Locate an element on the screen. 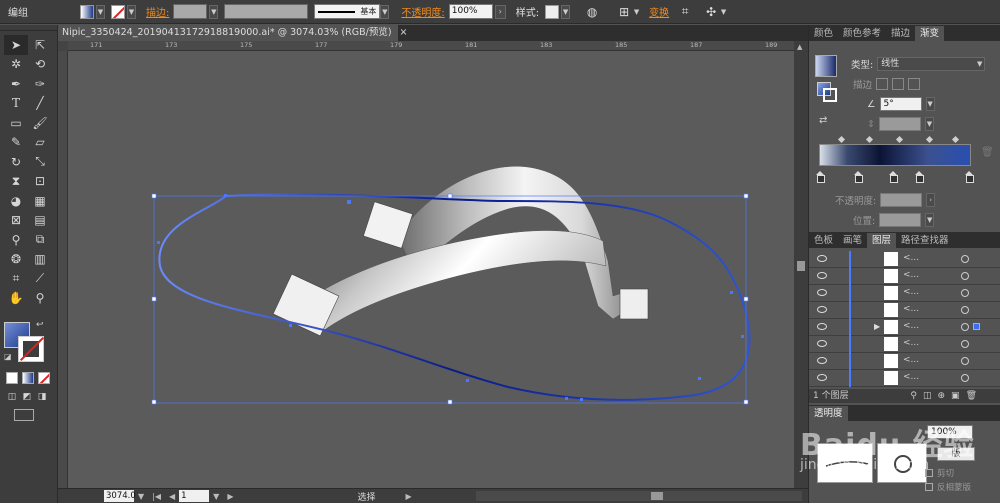 The width and height of the screenshot is (1000, 503). new-layer-icon: ▣ is located at coordinates (955, 396).